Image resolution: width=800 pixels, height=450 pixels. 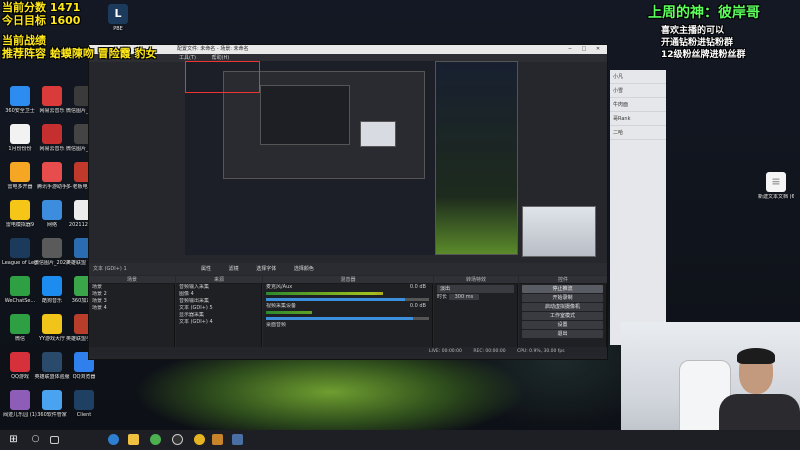 What do you see at coordinates (51, 225) in the screenshot?
I see `desktop-icon-label: 网络` at bounding box center [51, 225].